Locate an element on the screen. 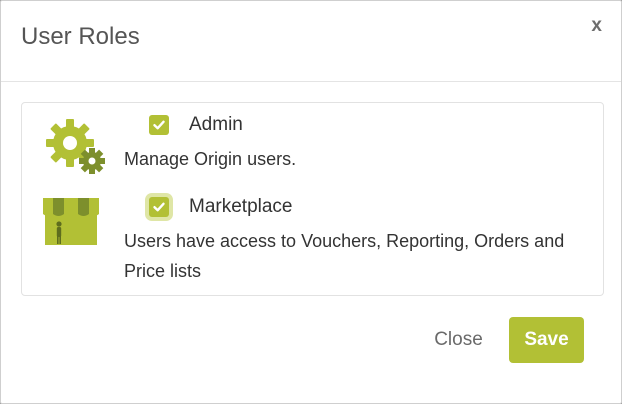  storefront-icon is located at coordinates (71, 223).